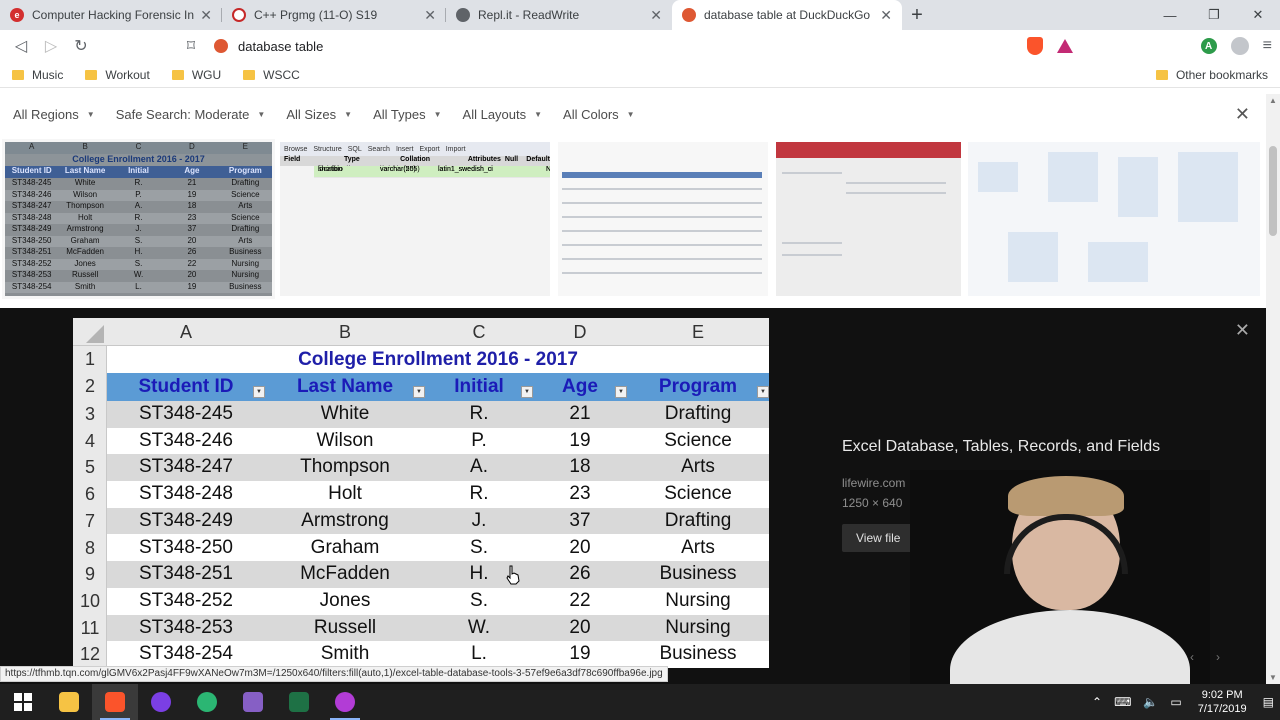 The width and height of the screenshot is (1280, 720). I want to click on tab-1: C++ Prgmg (11-O) S19 ✕, so click(334, 15).